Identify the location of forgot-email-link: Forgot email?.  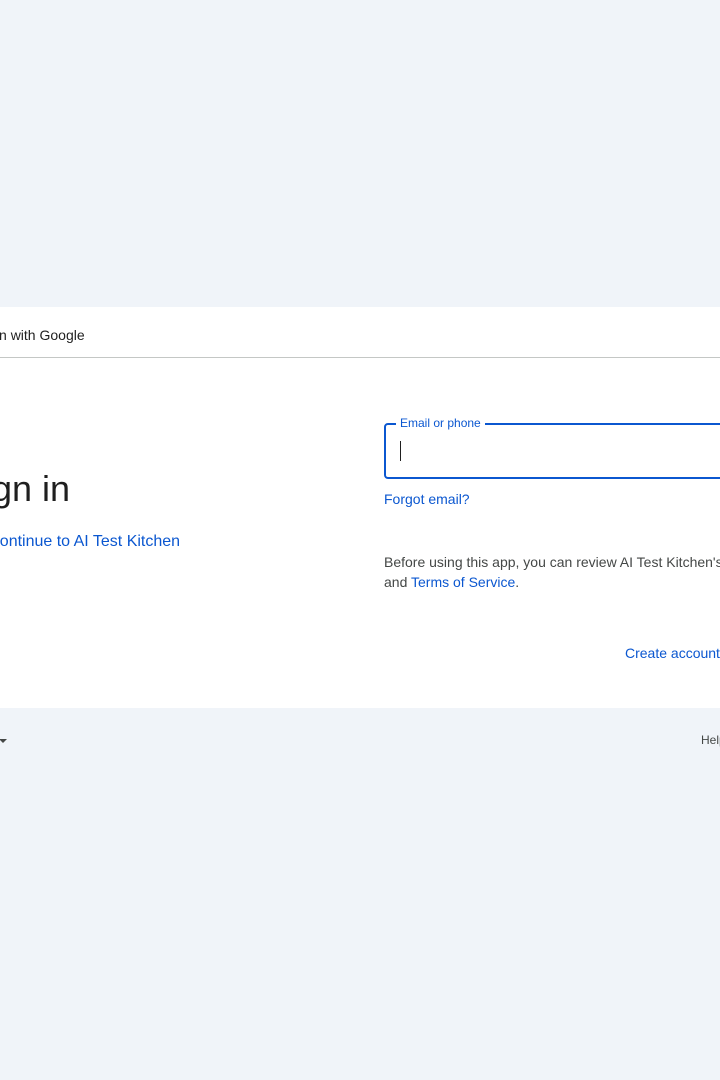
(427, 499).